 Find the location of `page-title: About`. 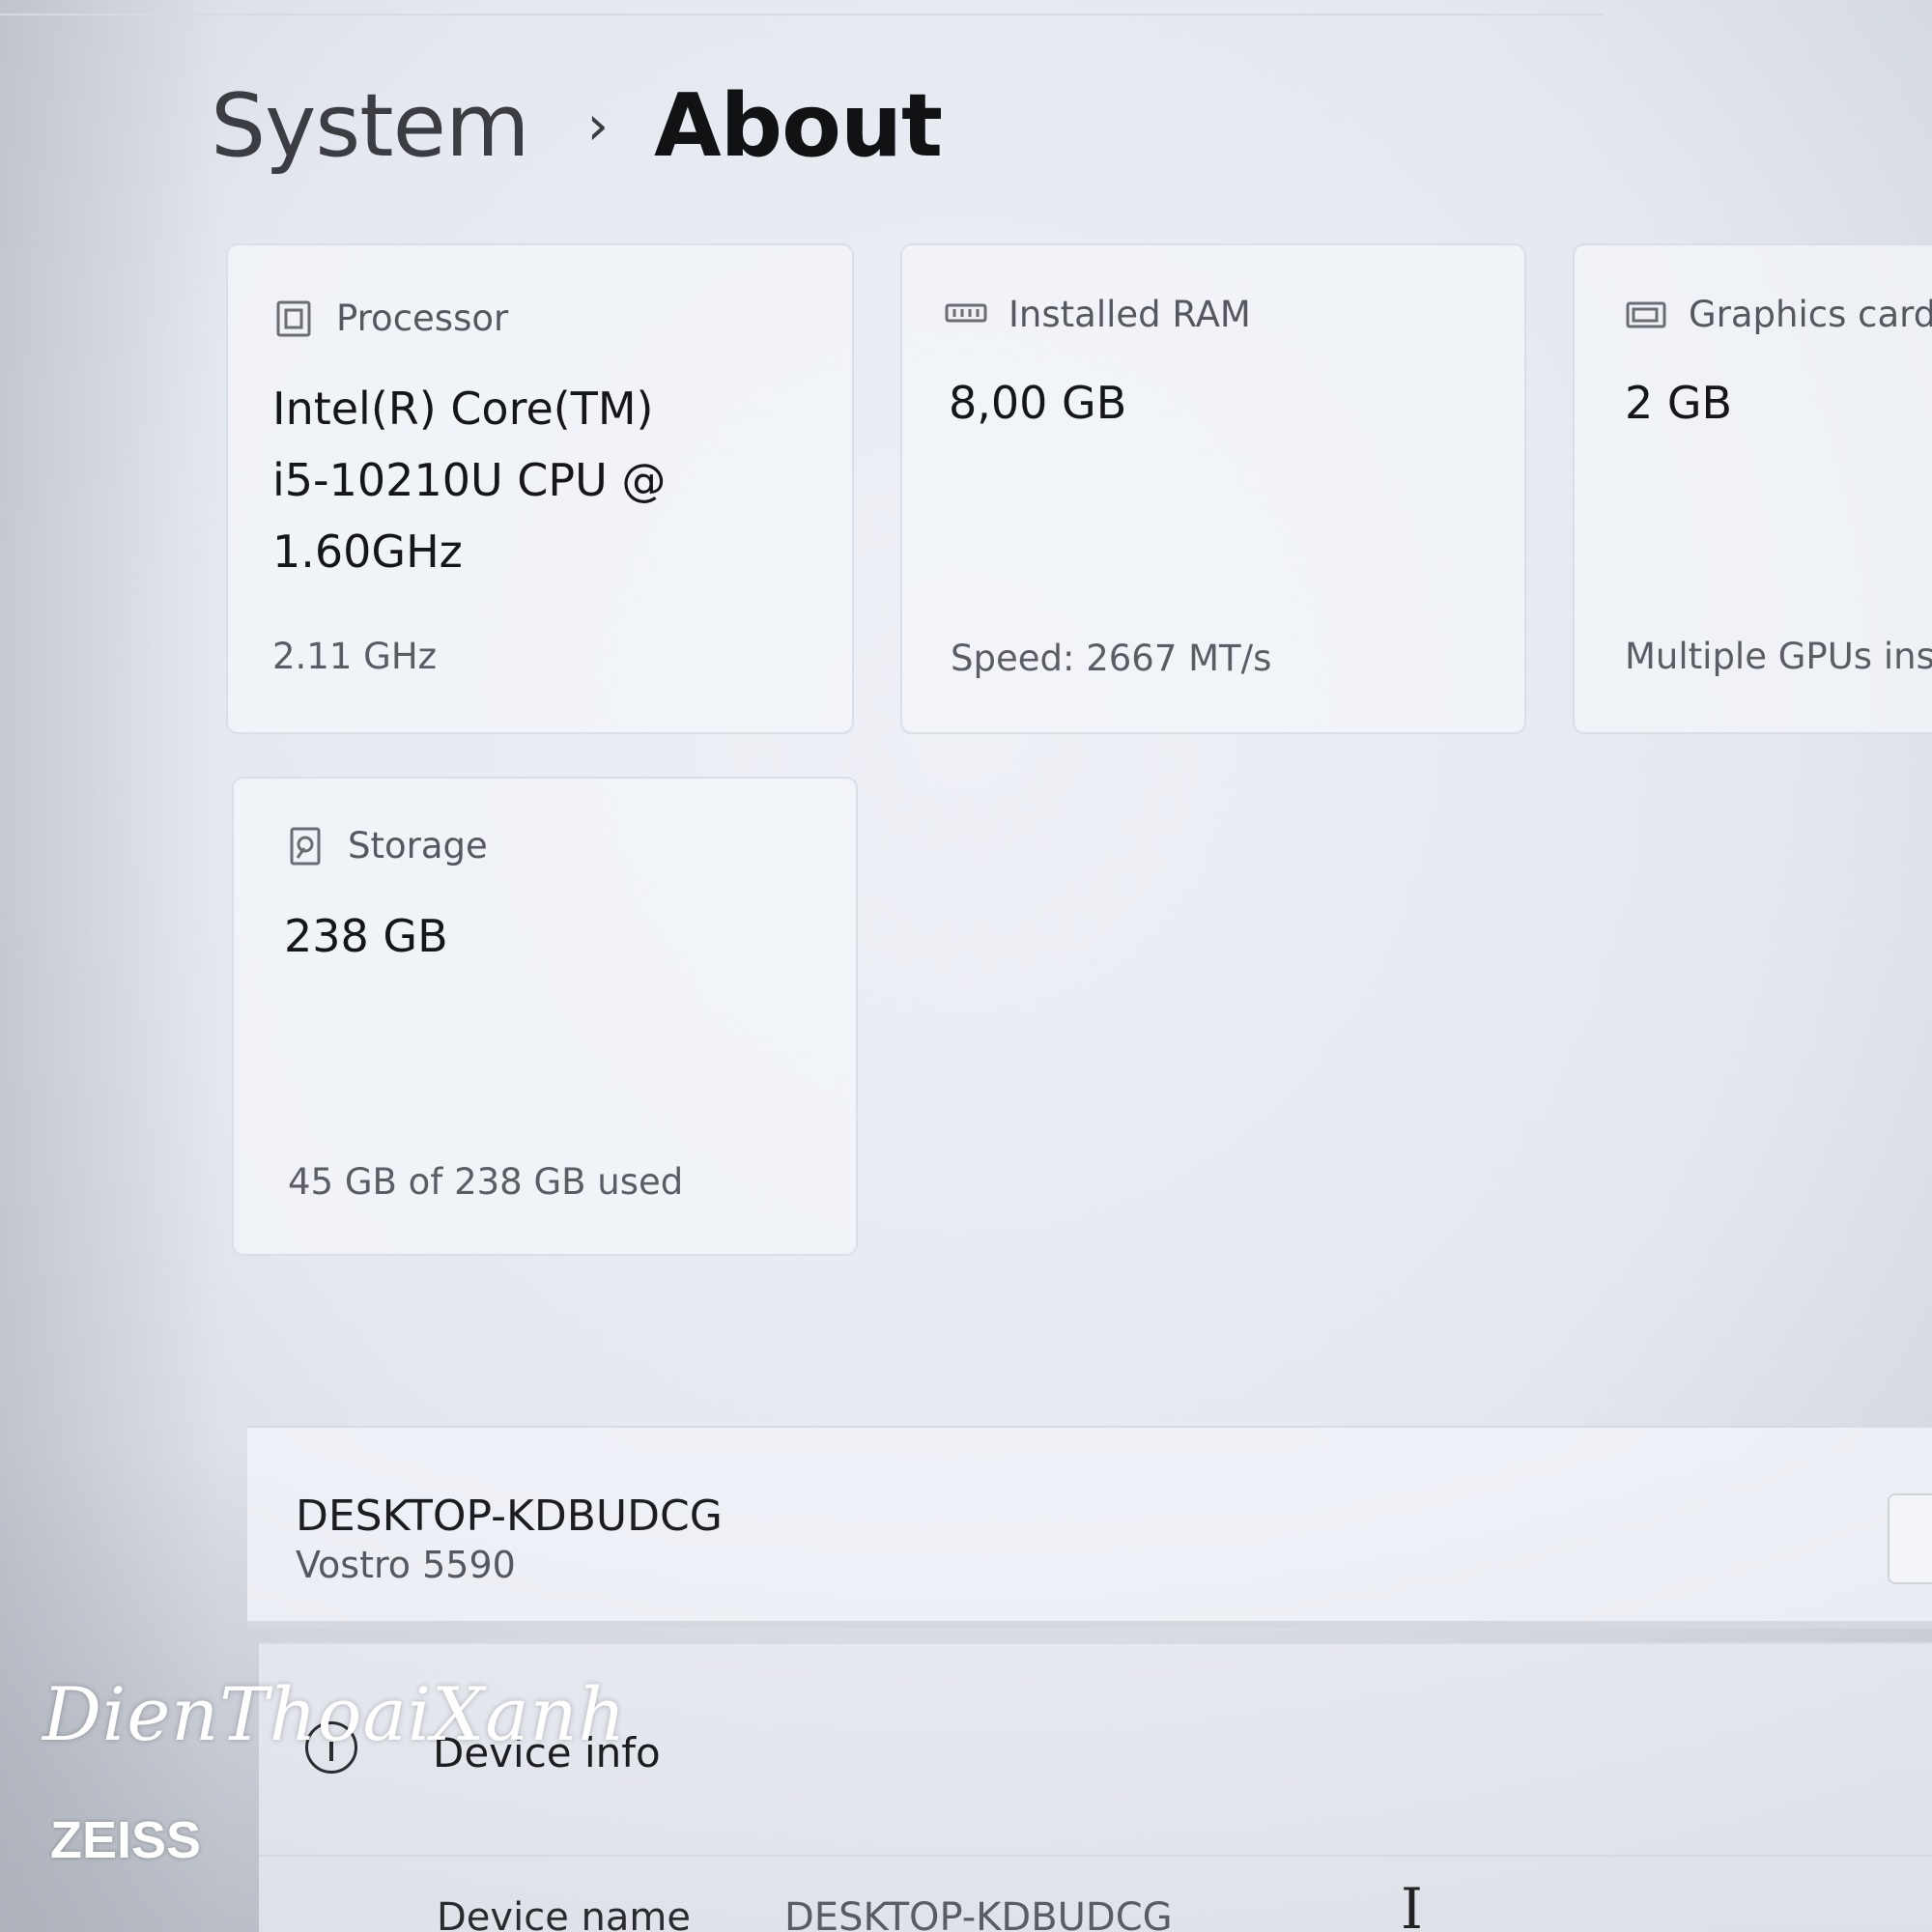

page-title: About is located at coordinates (798, 126).